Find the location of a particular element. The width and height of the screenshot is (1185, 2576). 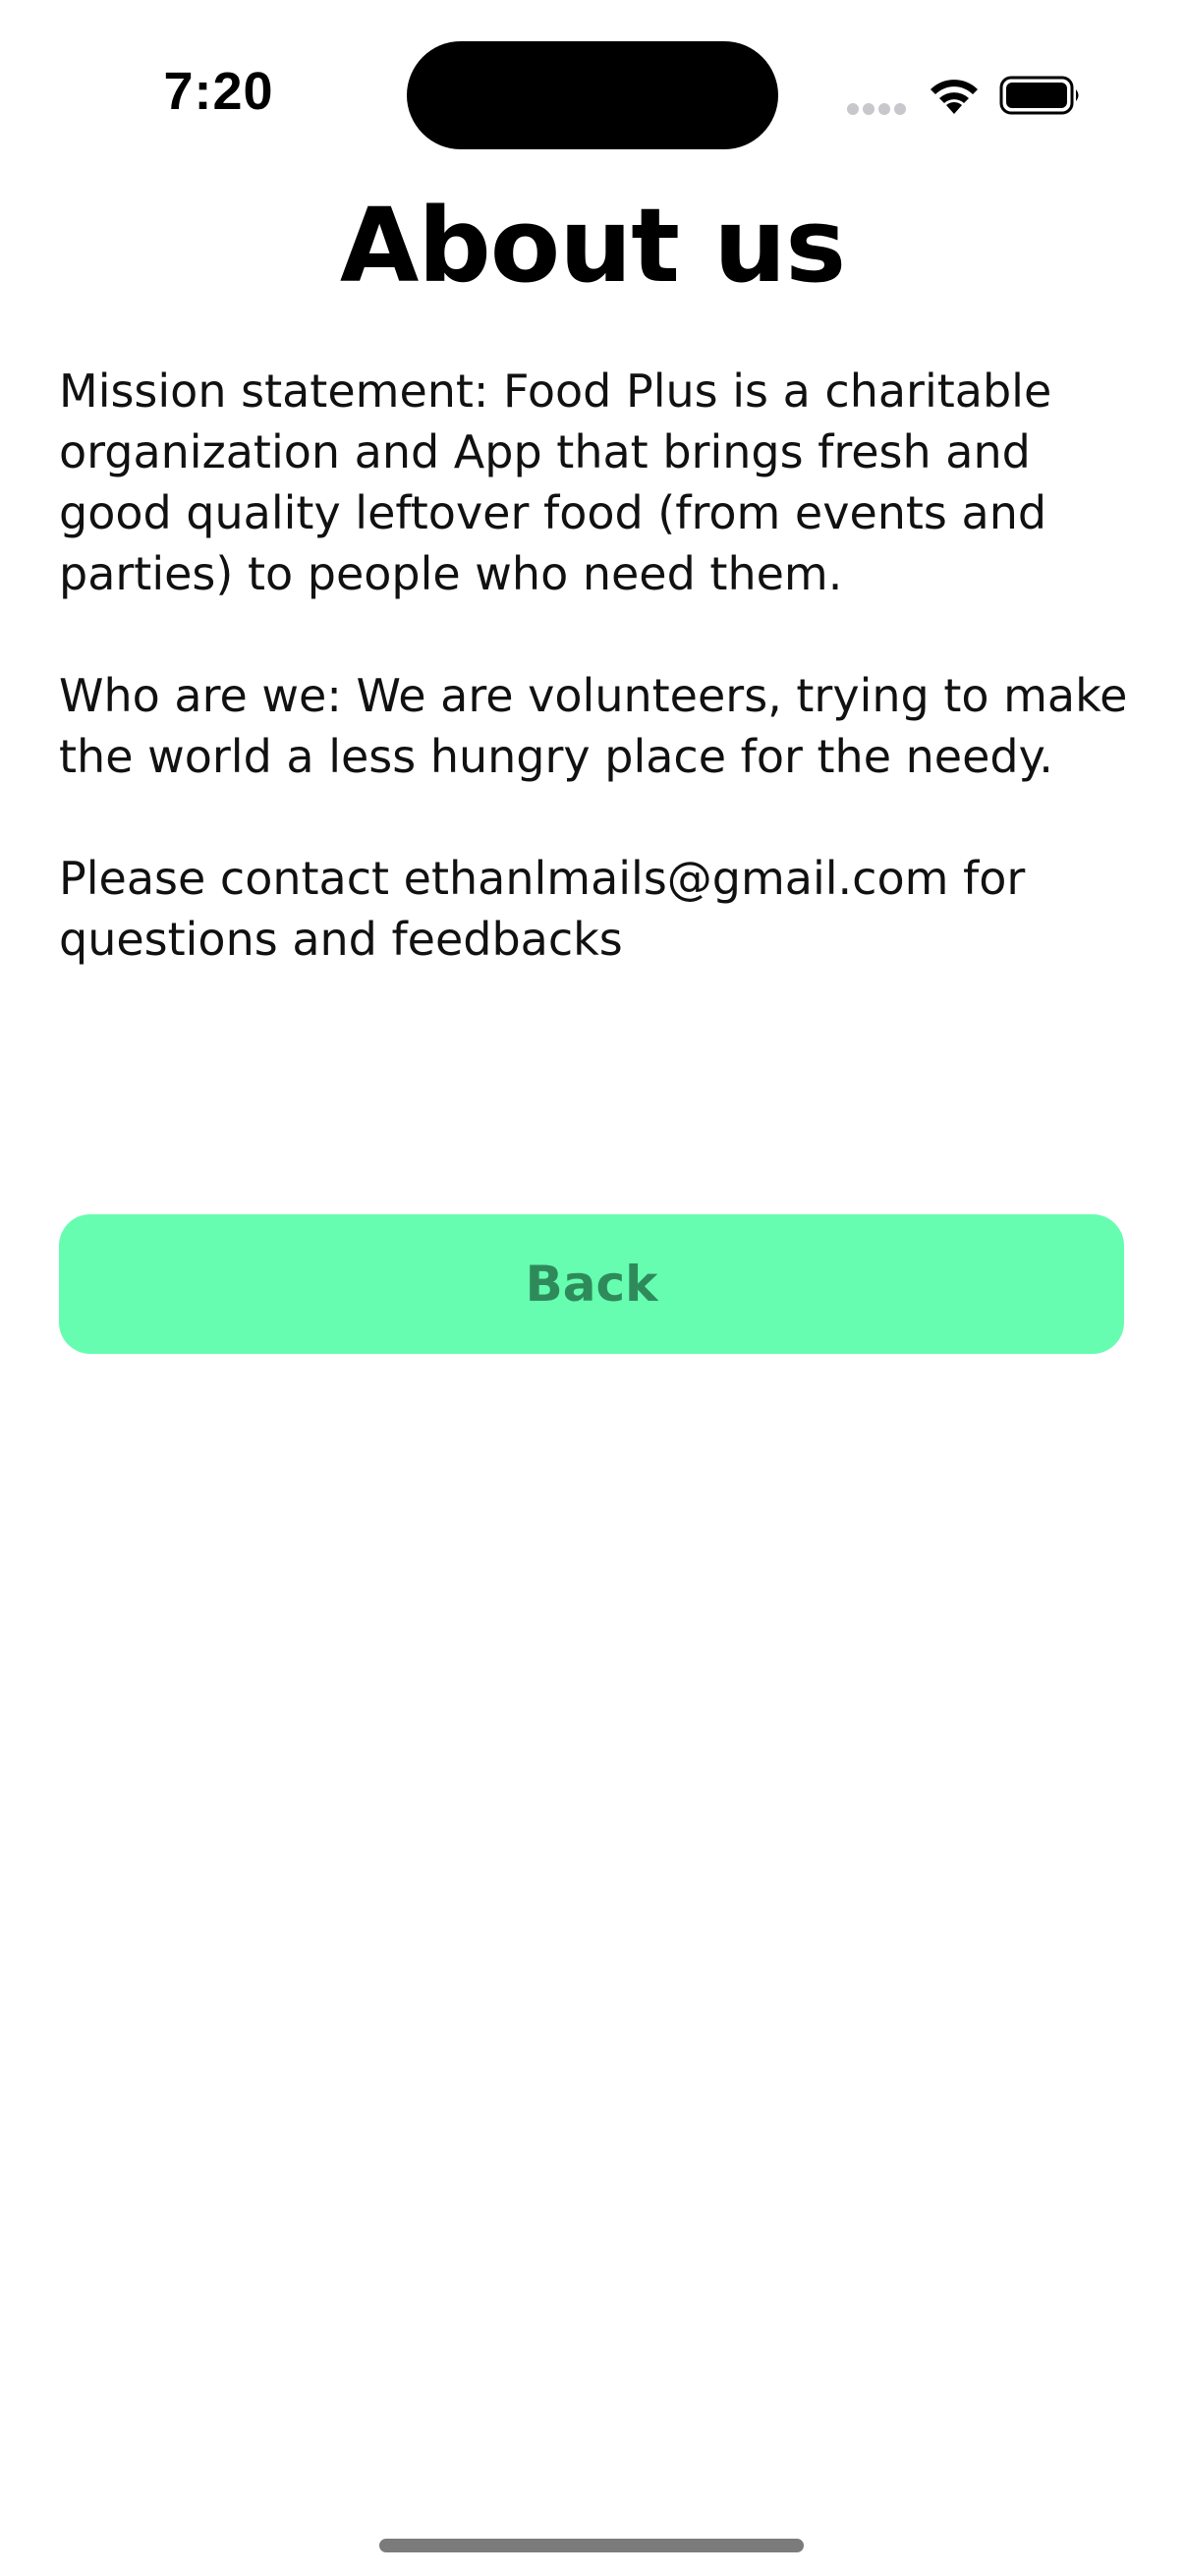

battery-icon is located at coordinates (1039, 95).